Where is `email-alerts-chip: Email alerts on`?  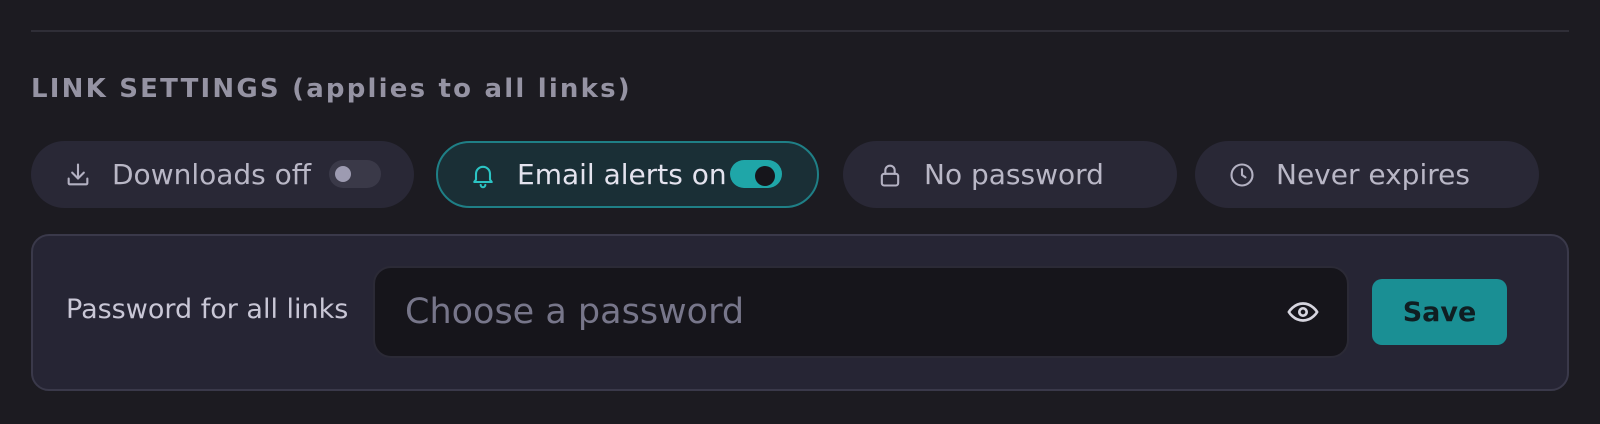
email-alerts-chip: Email alerts on is located at coordinates (627, 174).